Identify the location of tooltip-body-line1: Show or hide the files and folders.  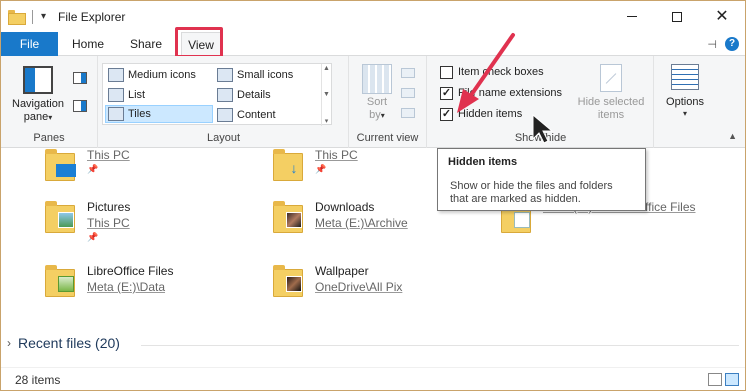
(531, 186).